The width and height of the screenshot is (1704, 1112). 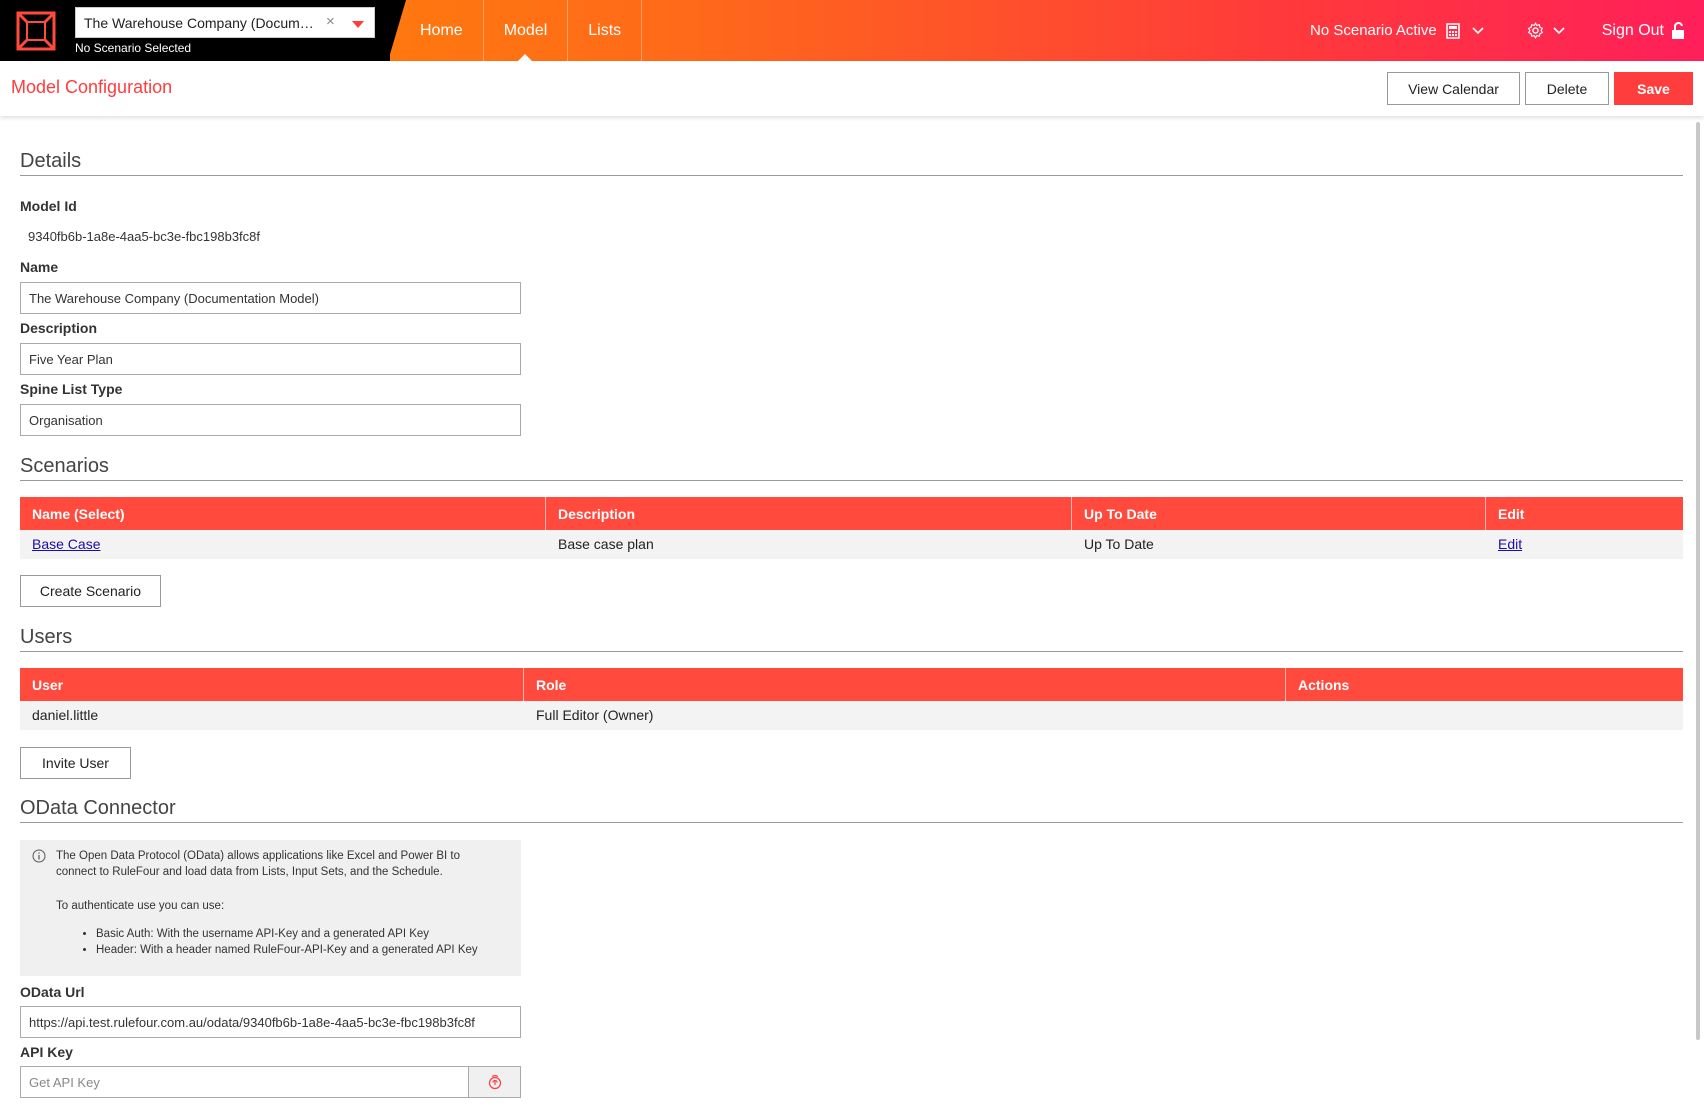 I want to click on api-key-label: API Key, so click(x=46, y=1052).